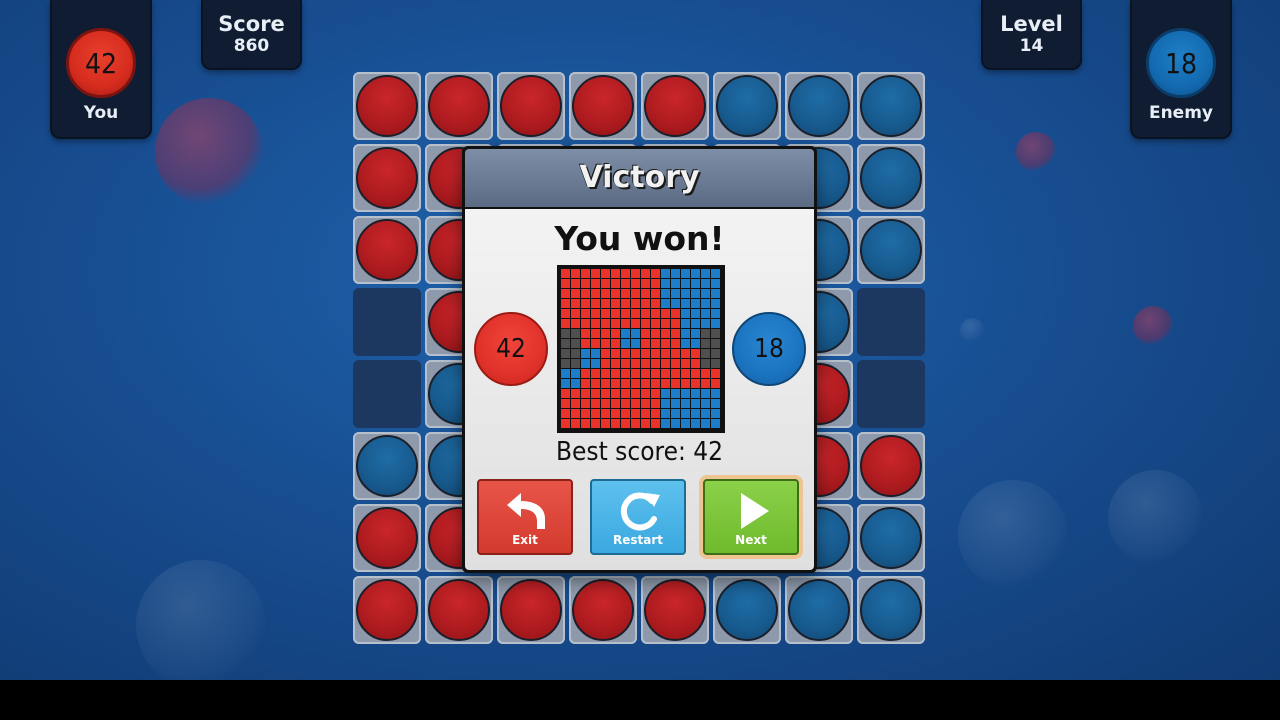 The height and width of the screenshot is (720, 1280). I want to click on bottom-bar, so click(640, 700).